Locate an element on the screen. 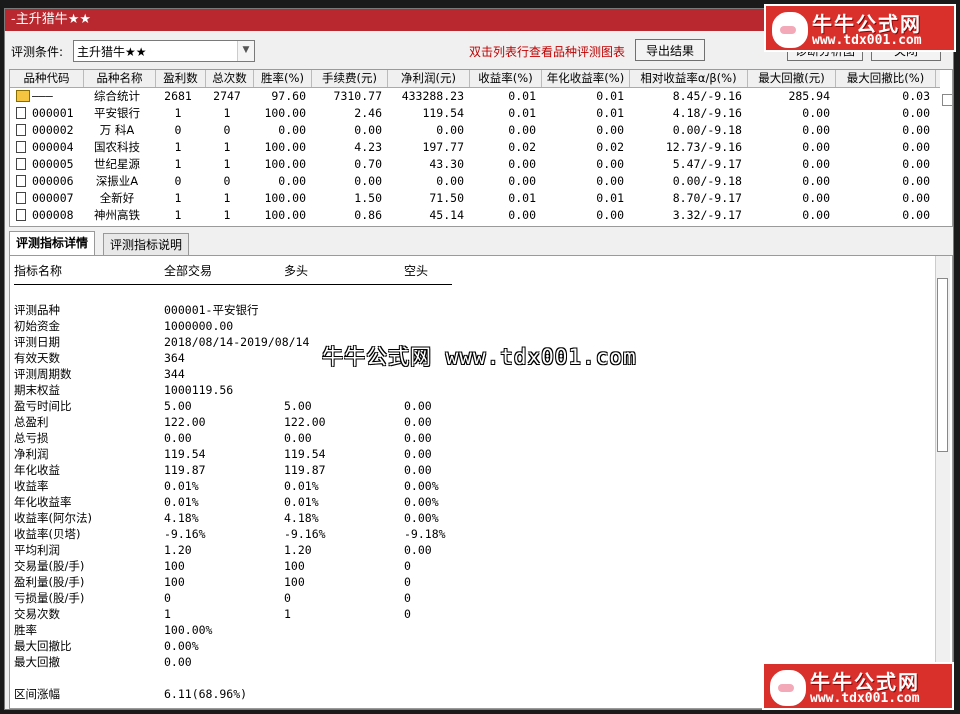 This screenshot has width=960, height=714. hint-text: 双击列表行查看品种评测图表 is located at coordinates (547, 52).